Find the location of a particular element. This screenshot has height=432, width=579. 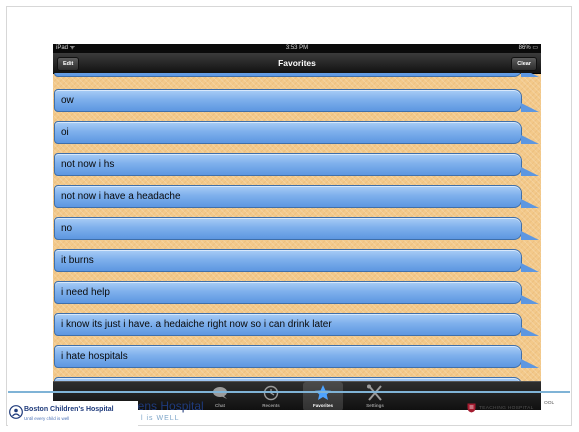

favorite-row: it burns is located at coordinates (296, 260).